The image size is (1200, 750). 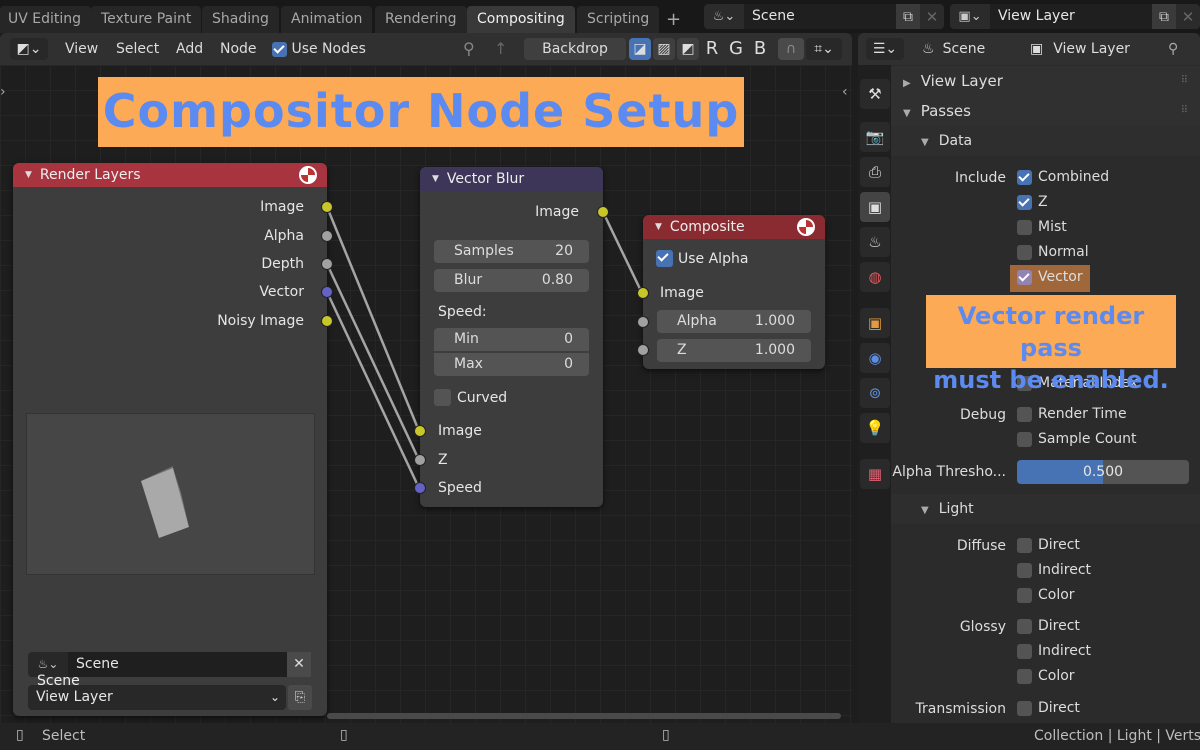 I want to click on pass-combined: Combined, so click(x=1063, y=177).